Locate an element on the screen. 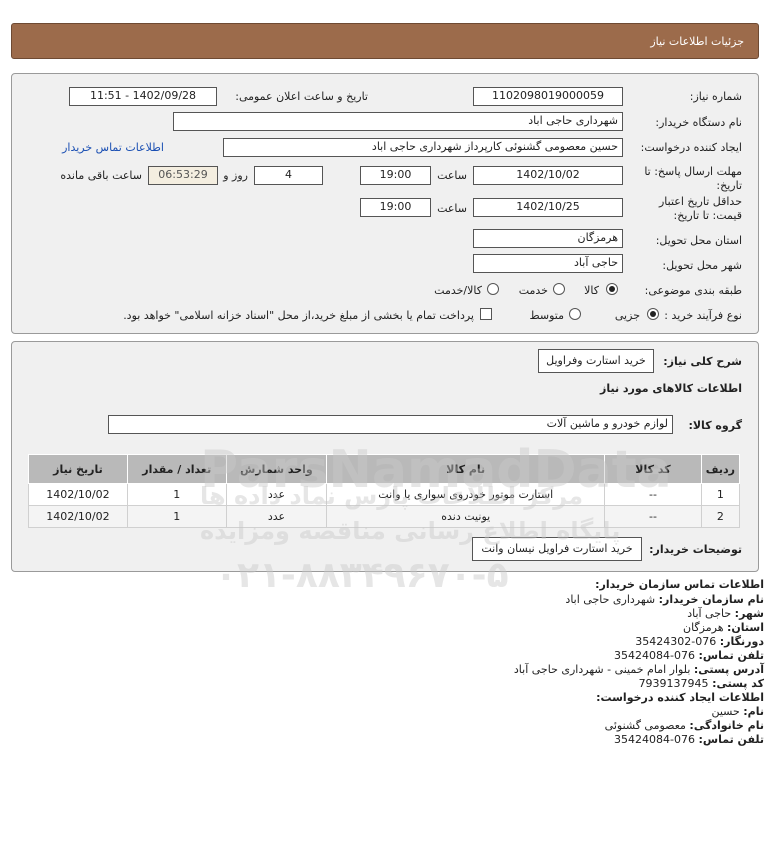  reply-date-field: 1402/10/02 is located at coordinates (548, 175).